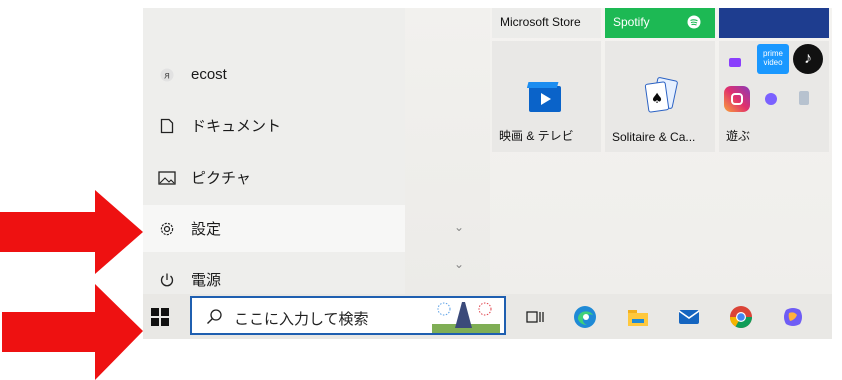 The height and width of the screenshot is (380, 842). What do you see at coordinates (689, 317) in the screenshot?
I see `mail-icon` at bounding box center [689, 317].